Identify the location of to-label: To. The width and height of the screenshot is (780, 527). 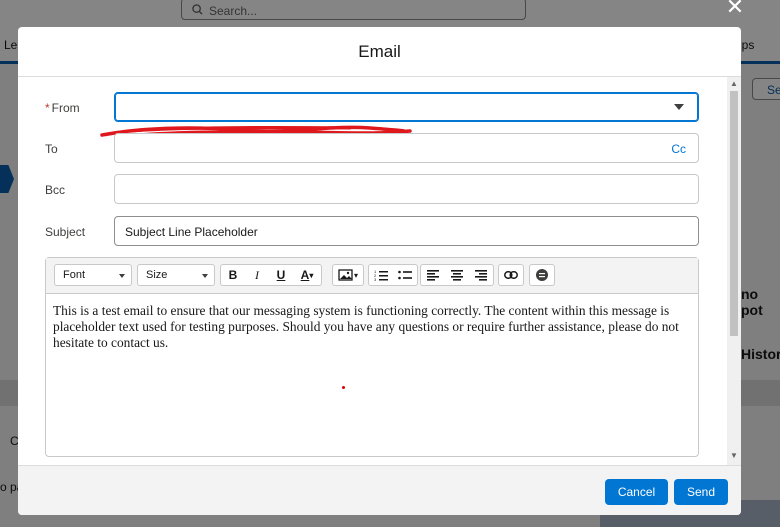
(51, 149).